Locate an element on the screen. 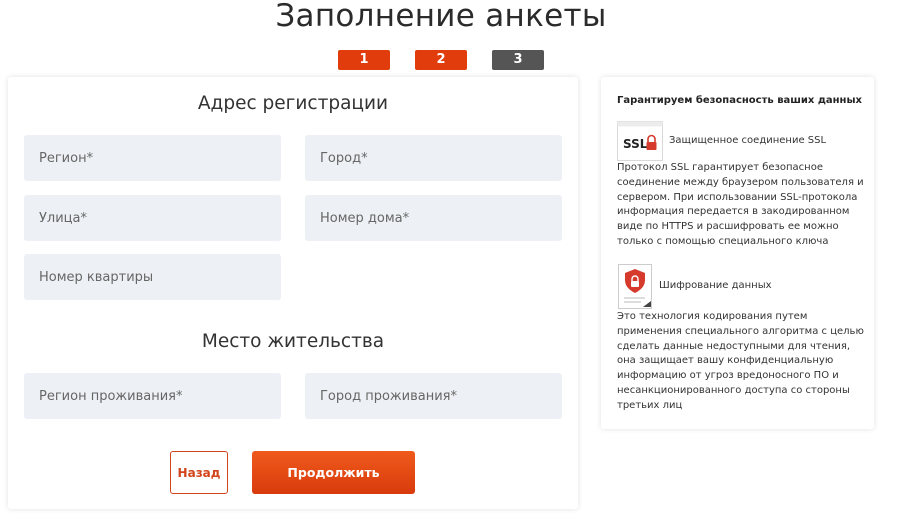 The width and height of the screenshot is (900, 520). page-title: Заполнение анкеты is located at coordinates (441, 17).